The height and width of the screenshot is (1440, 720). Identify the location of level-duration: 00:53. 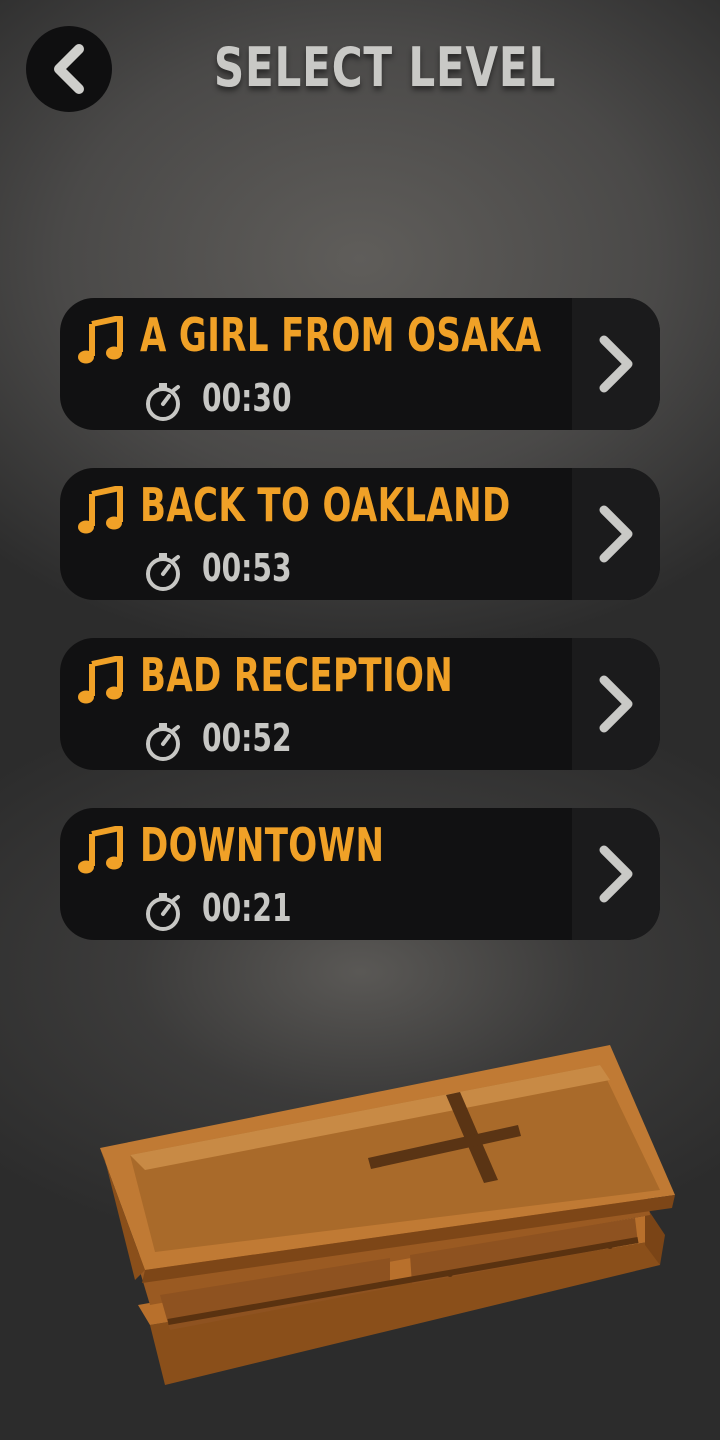
(247, 568).